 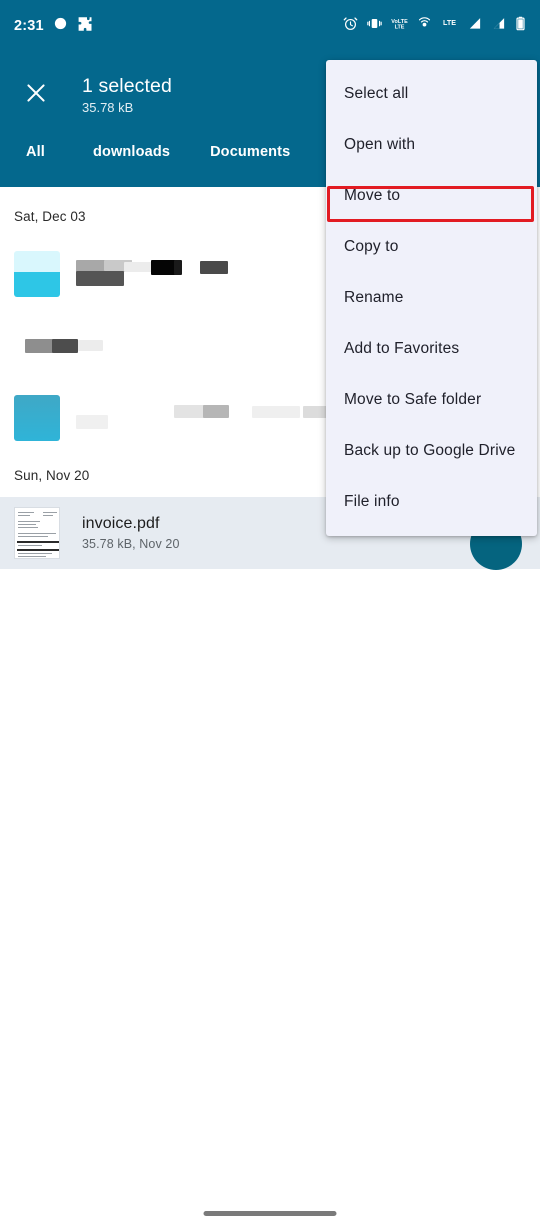 What do you see at coordinates (250, 152) in the screenshot?
I see `tab-documents-label: Documents` at bounding box center [250, 152].